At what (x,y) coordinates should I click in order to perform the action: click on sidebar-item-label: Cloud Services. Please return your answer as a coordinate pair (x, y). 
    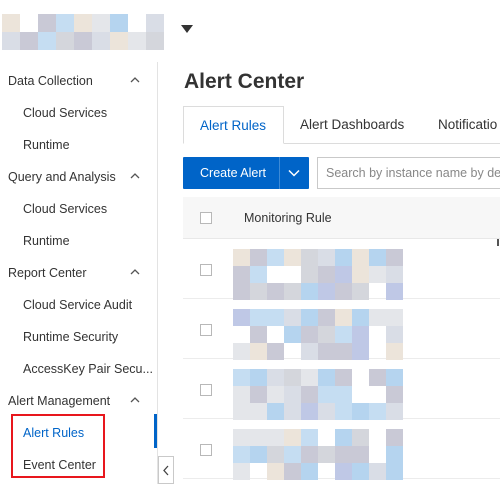
    Looking at the image, I should click on (65, 113).